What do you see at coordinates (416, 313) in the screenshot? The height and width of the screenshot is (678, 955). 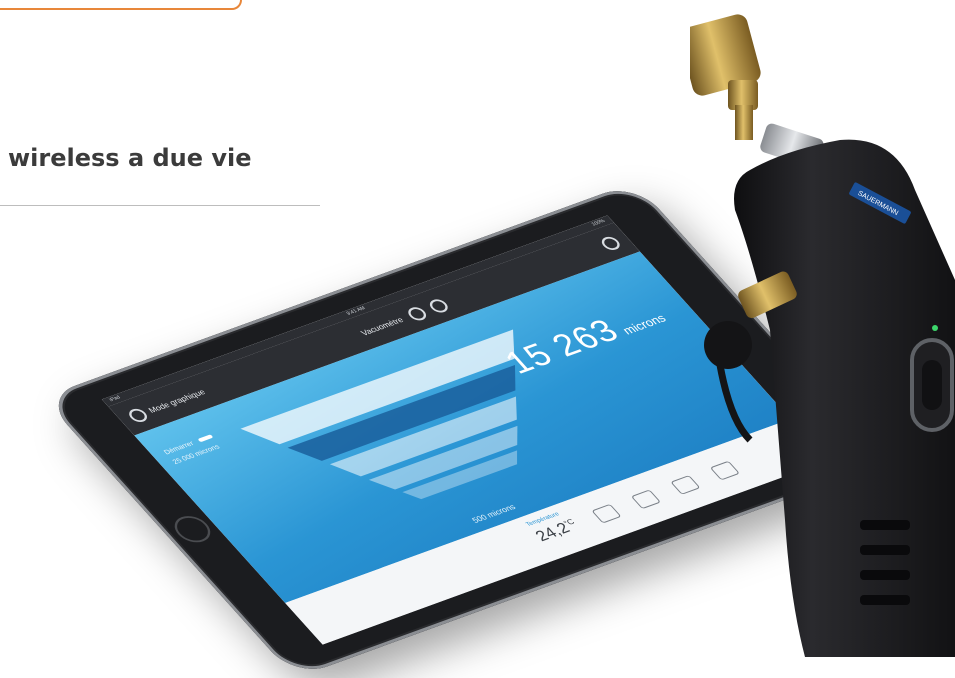 I see `sensor-icon` at bounding box center [416, 313].